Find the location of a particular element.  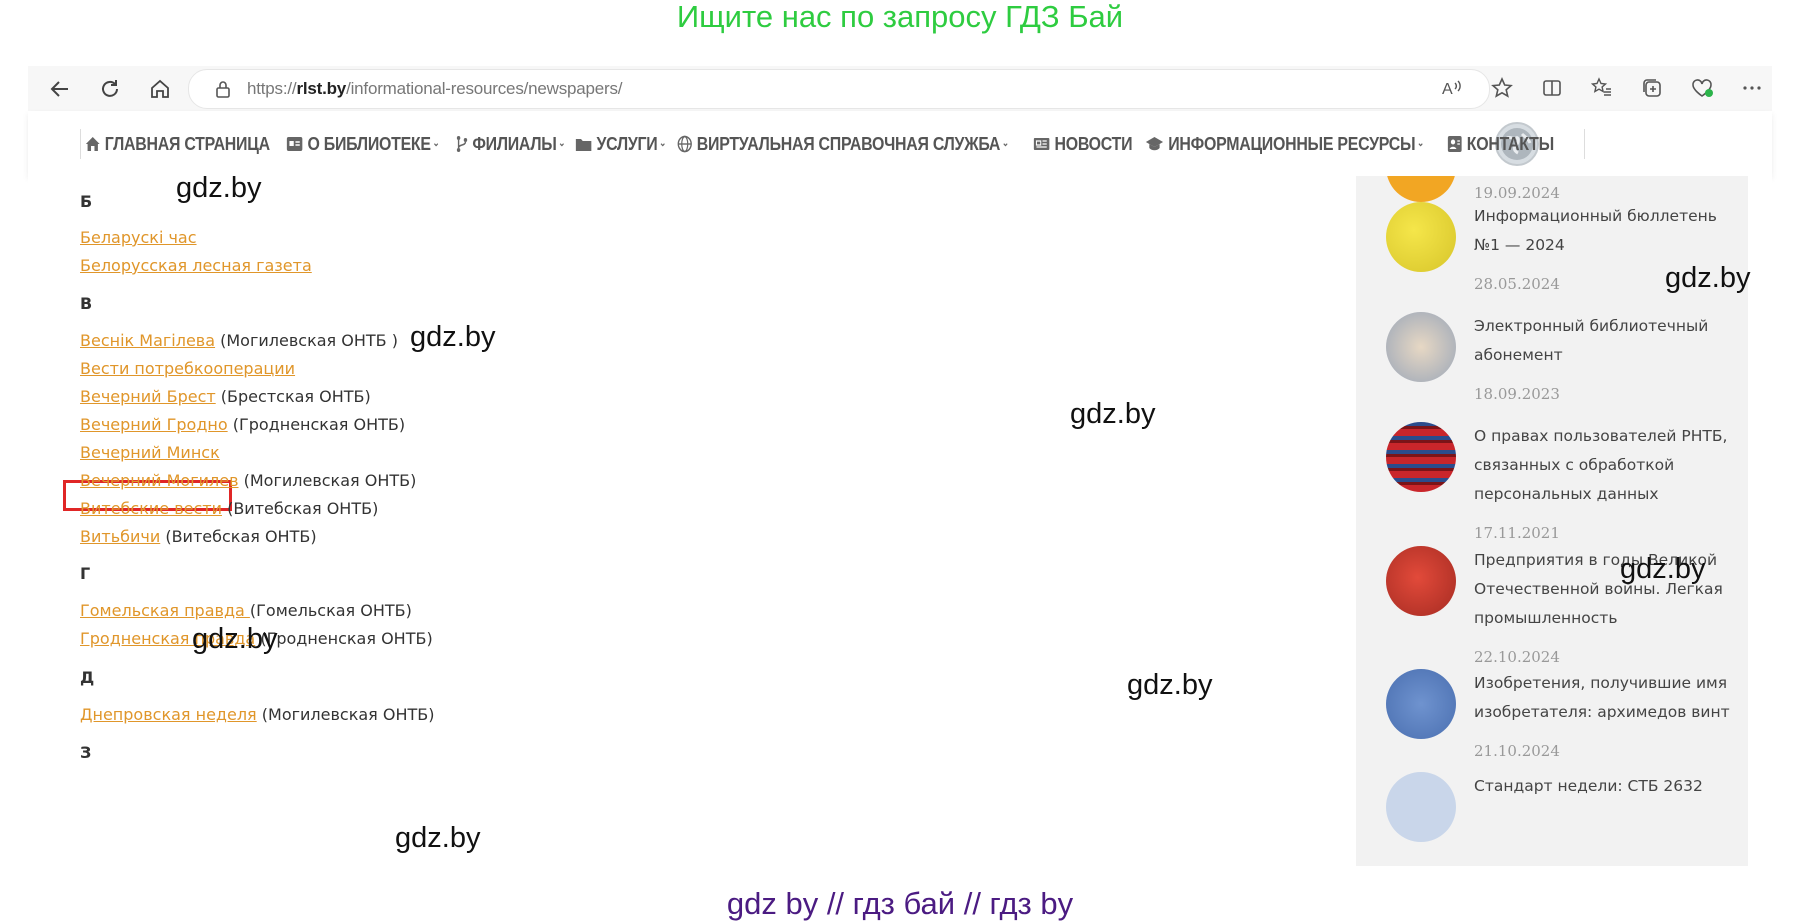

nav-item-news: НОВОСТИ is located at coordinates (1083, 144).